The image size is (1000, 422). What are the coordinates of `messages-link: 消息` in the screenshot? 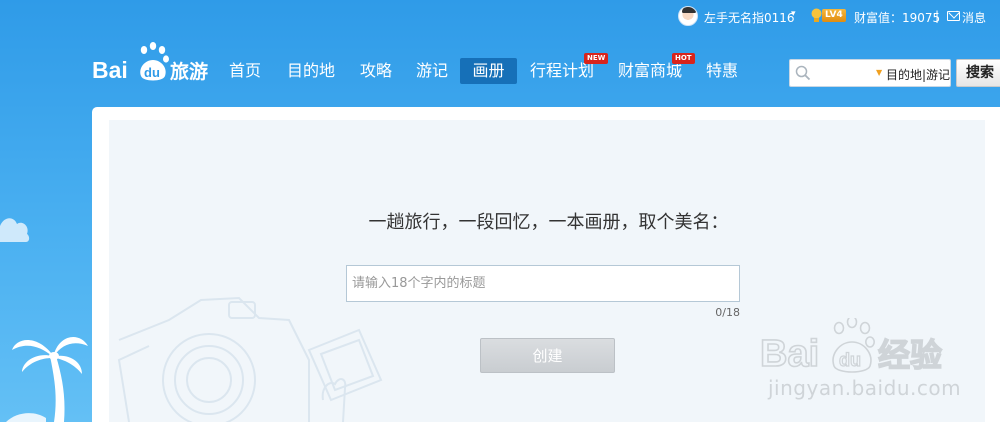 It's located at (974, 17).